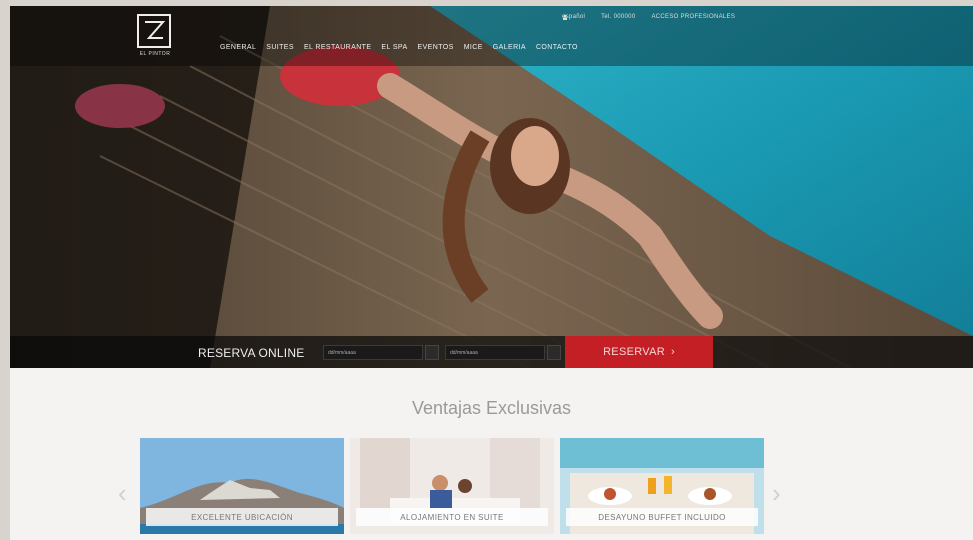  I want to click on card-label-location: EXCELENTE UBICACIÓN, so click(242, 517).